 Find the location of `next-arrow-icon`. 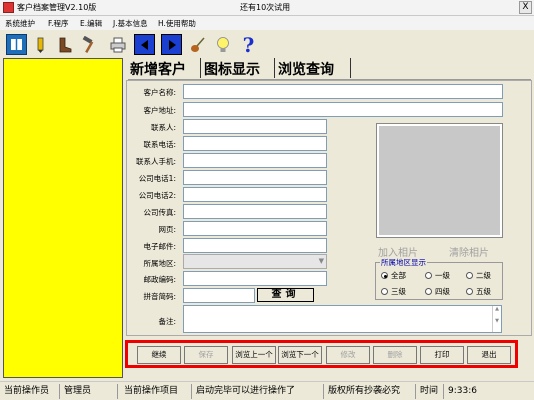

next-arrow-icon is located at coordinates (171, 44).